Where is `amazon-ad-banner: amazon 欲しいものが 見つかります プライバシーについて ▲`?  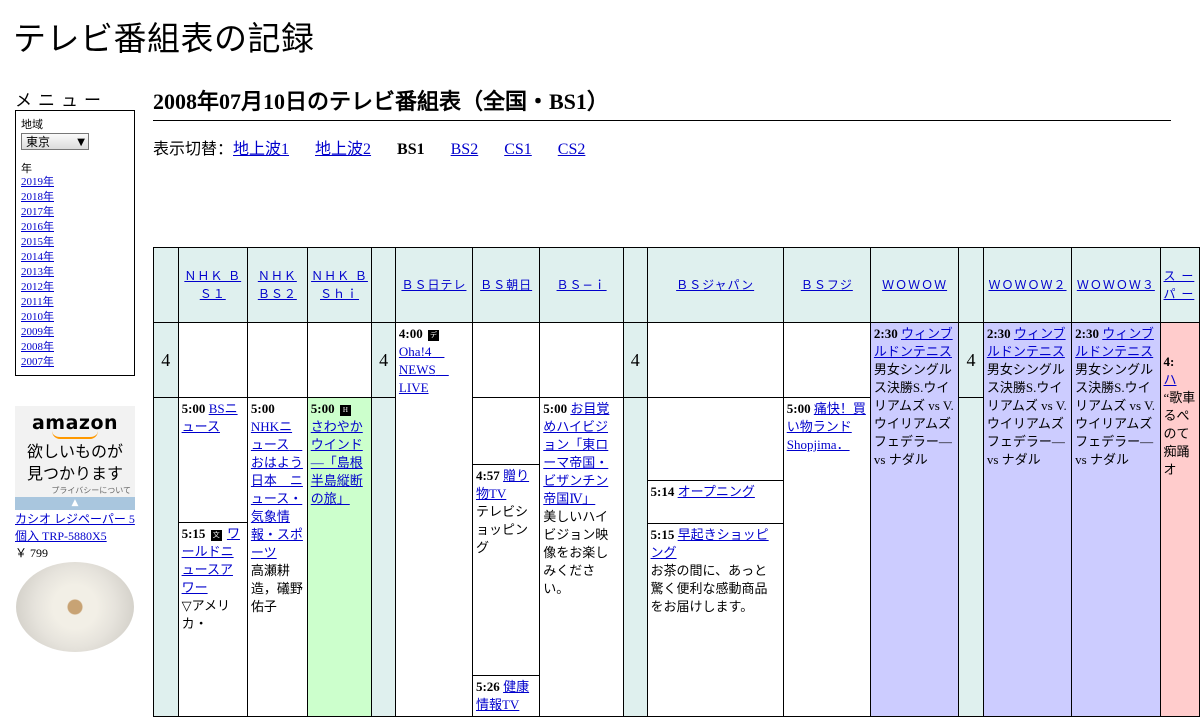
amazon-ad-banner: amazon 欲しいものが 見つかります プライバシーについて ▲ is located at coordinates (75, 458).